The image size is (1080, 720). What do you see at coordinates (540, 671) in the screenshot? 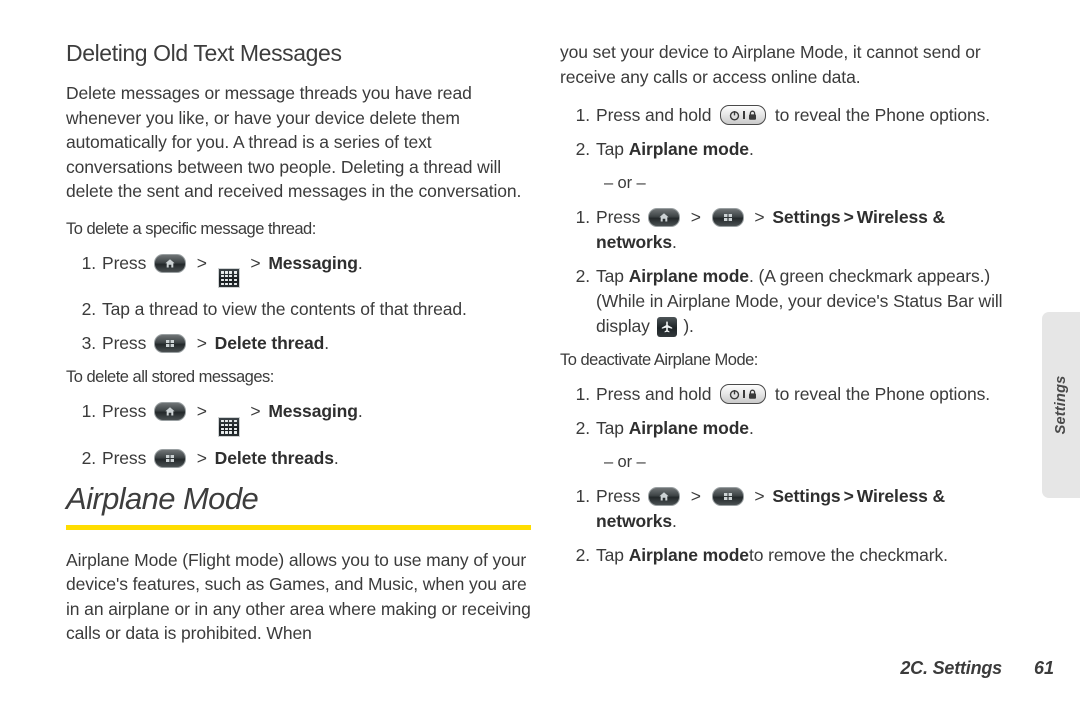
I see `page-footer: 2C. Settings 61` at bounding box center [540, 671].